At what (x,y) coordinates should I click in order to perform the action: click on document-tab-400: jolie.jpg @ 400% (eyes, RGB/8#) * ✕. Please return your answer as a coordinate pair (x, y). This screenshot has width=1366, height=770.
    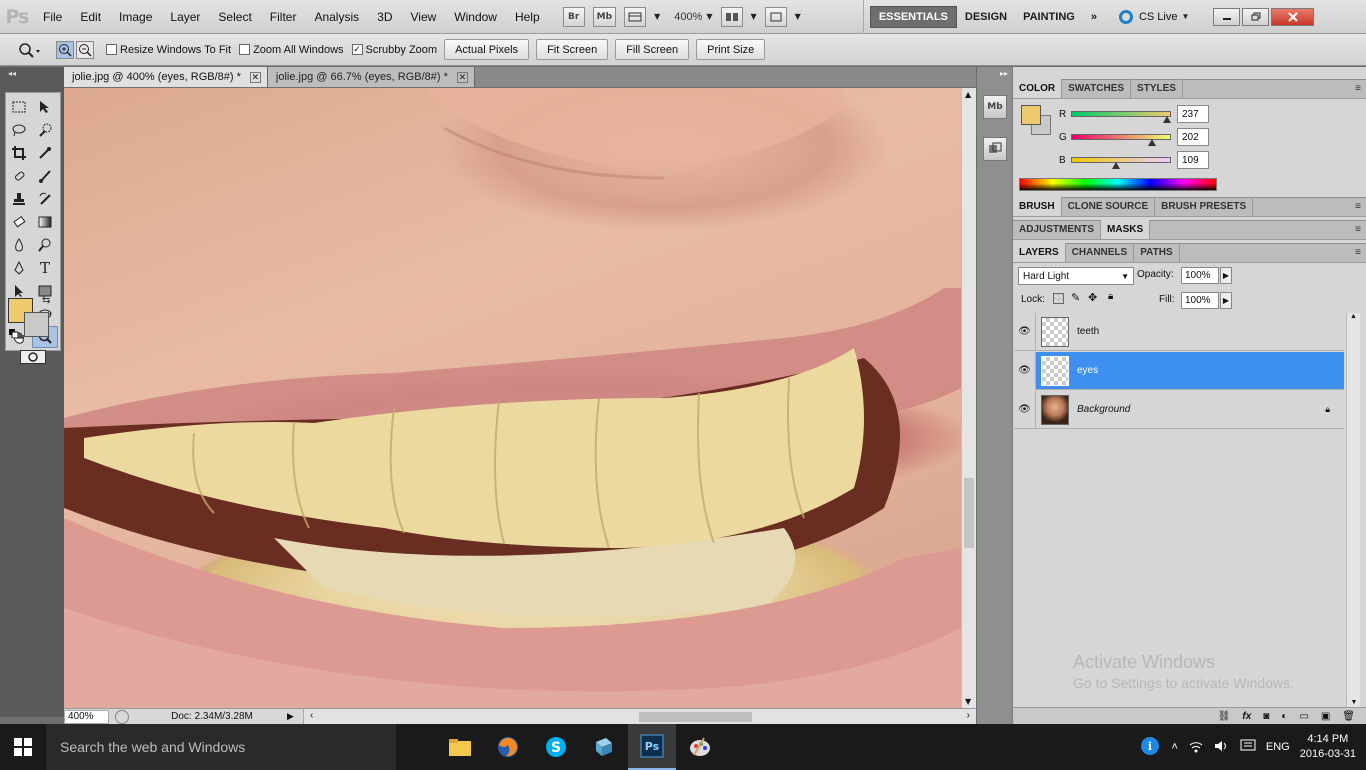
    Looking at the image, I should click on (166, 77).